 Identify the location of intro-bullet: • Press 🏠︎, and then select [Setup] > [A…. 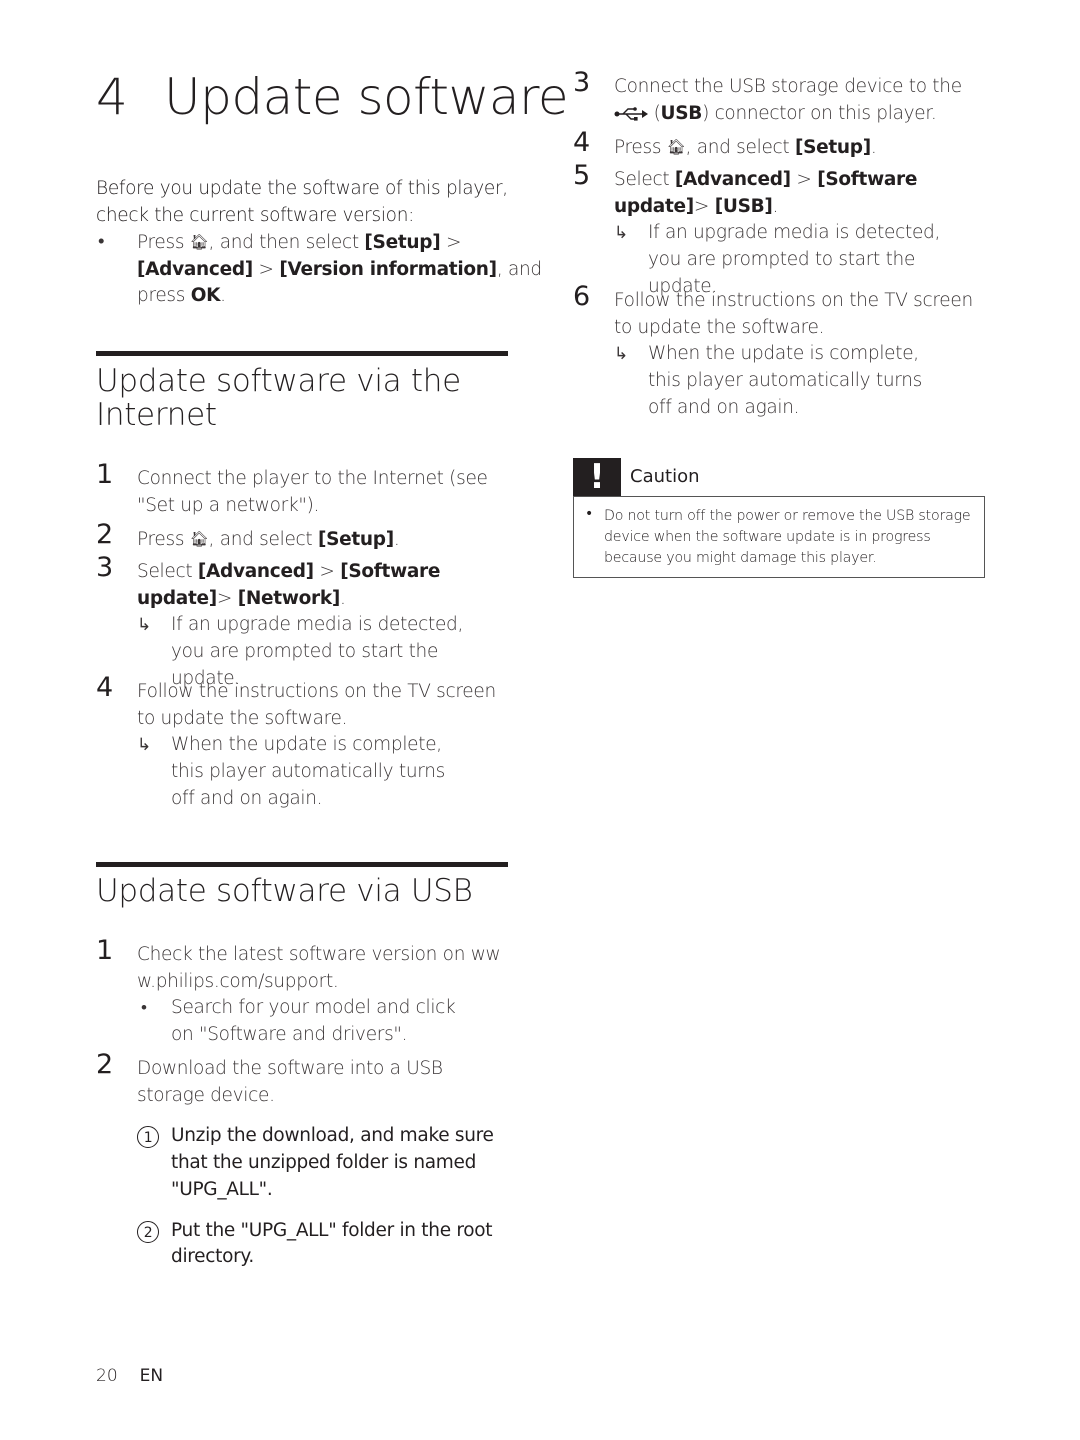
(320, 269).